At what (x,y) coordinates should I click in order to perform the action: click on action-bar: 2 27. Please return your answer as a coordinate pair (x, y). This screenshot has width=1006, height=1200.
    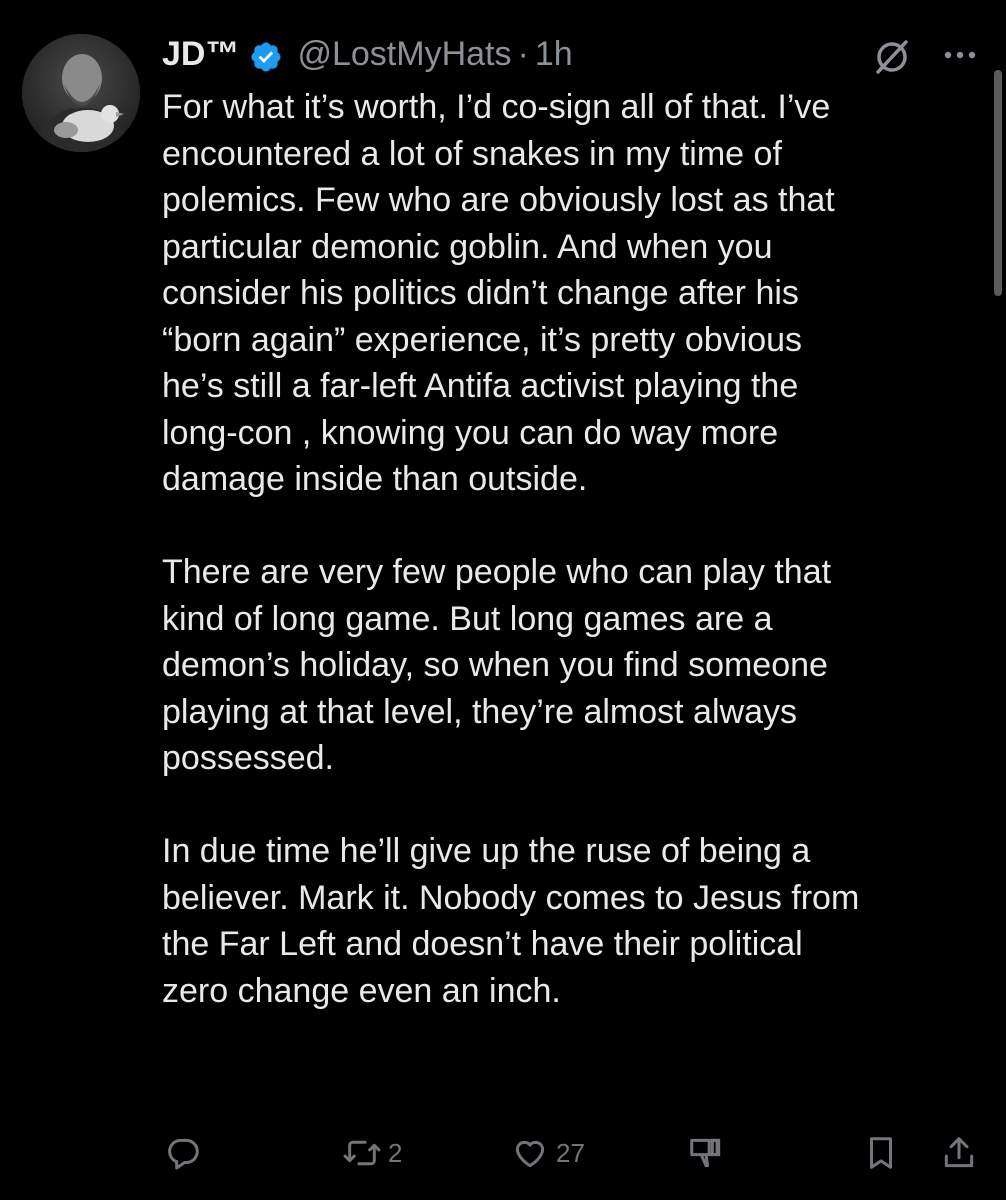
    Looking at the image, I should click on (503, 1153).